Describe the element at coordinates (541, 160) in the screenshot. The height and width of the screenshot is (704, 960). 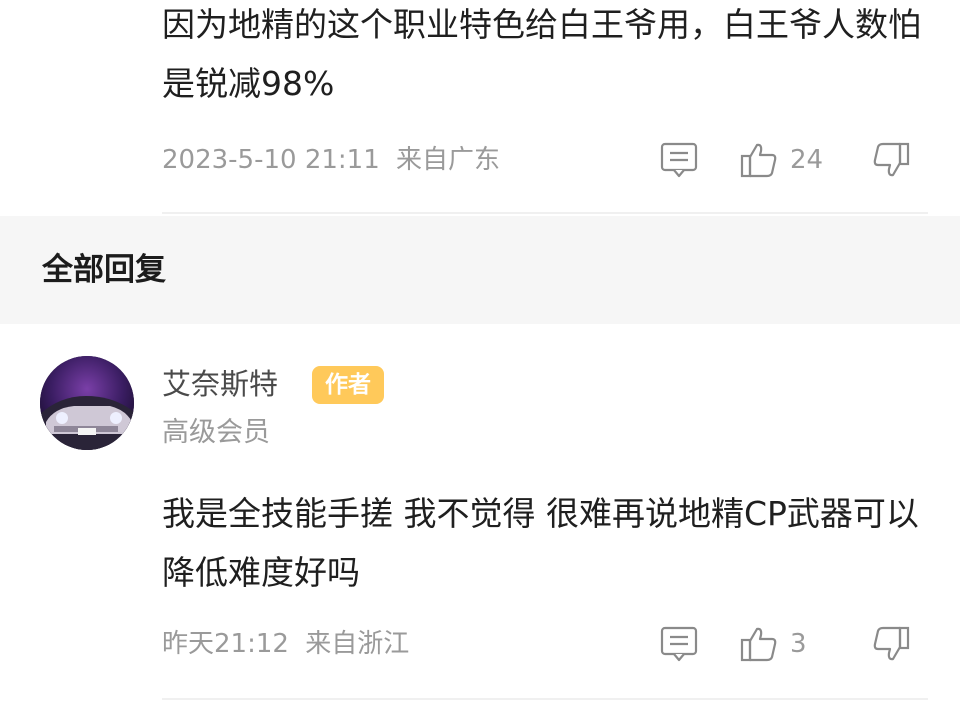
I see `reply-meta-row: 2023-5-10 21:11 来自广东 24` at that location.